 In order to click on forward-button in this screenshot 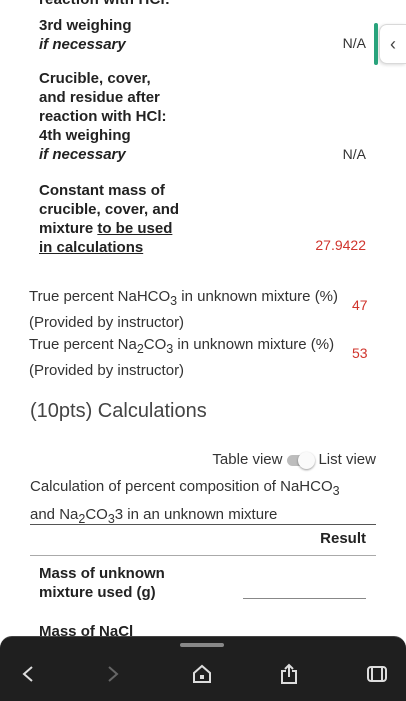, I will do `click(113, 674)`.